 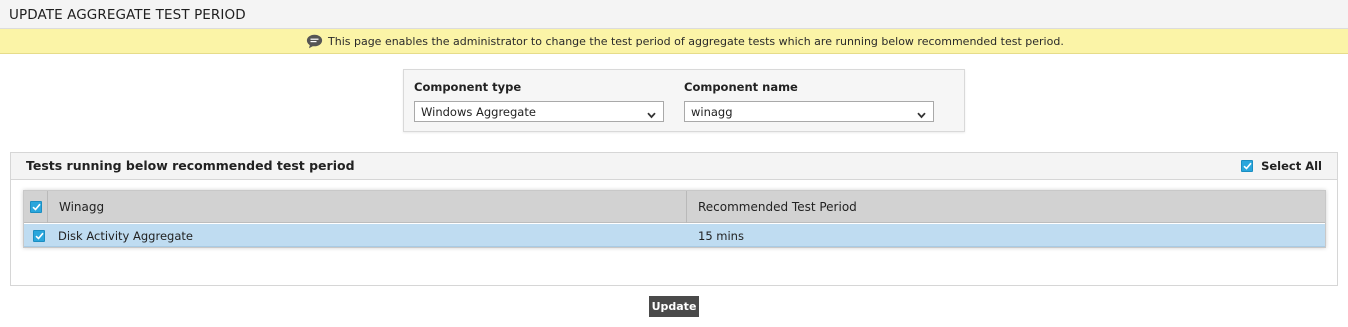 I want to click on header-select-checkbox, so click(x=36, y=207).